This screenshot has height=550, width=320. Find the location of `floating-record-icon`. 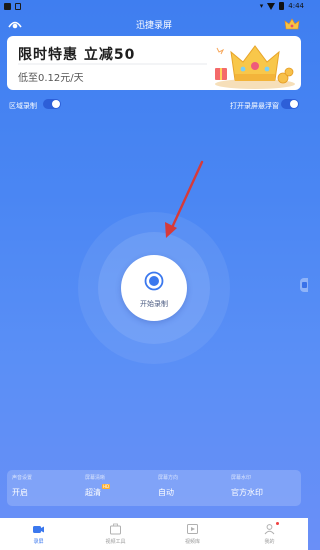

floating-record-icon is located at coordinates (304, 285).